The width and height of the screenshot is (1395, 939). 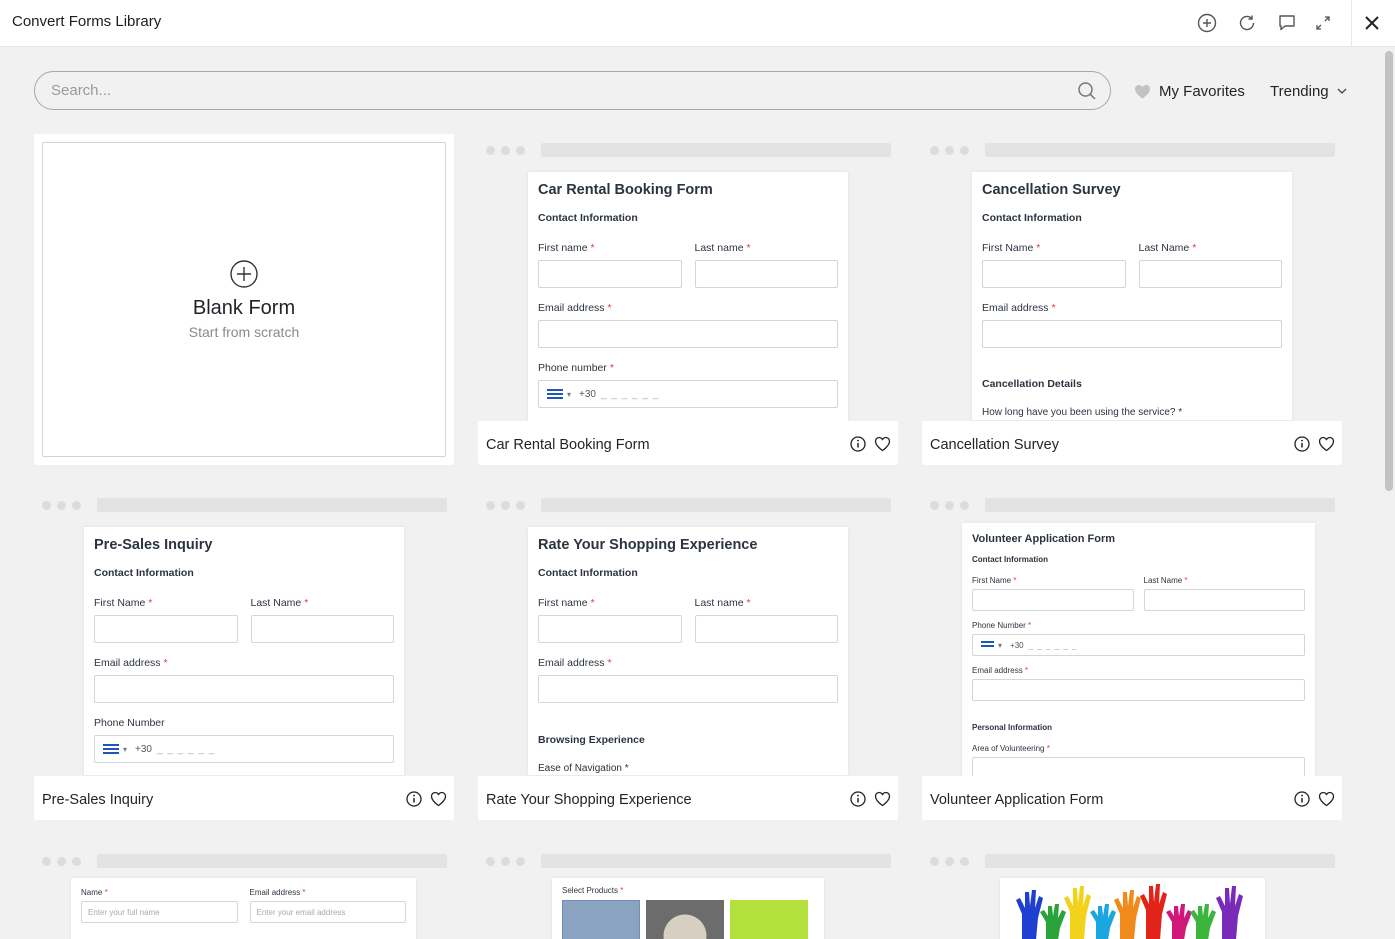 I want to click on field-label: First name *, so click(x=566, y=603).